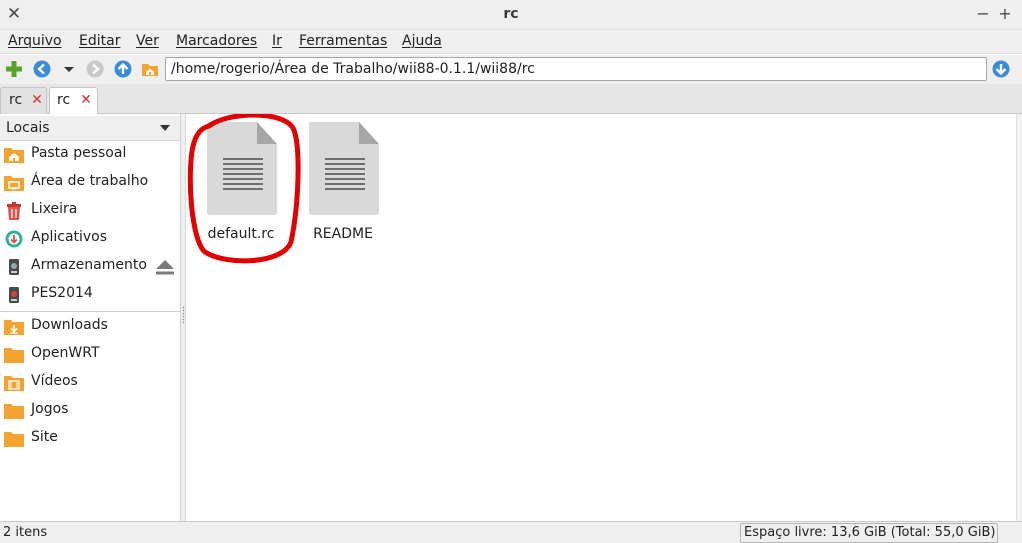 This screenshot has height=543, width=1022. What do you see at coordinates (422, 41) in the screenshot?
I see `menu-ajuda: Ajuda` at bounding box center [422, 41].